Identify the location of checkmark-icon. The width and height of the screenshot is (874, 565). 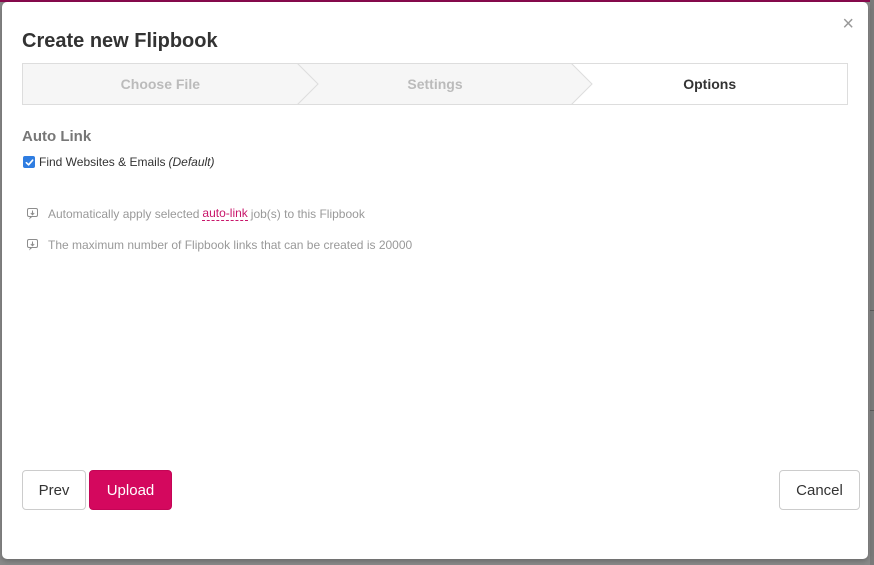
(29, 162).